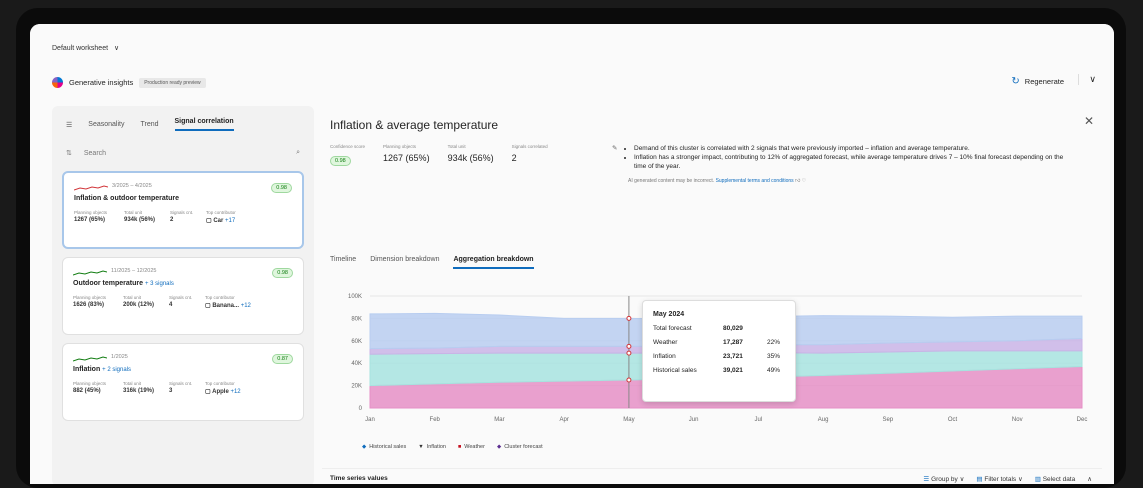 Image resolution: width=1143 pixels, height=488 pixels. I want to click on copilot-logo-icon, so click(57, 82).